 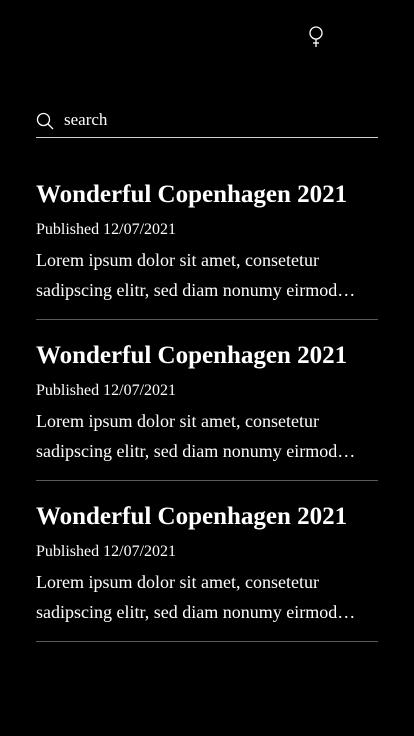 What do you see at coordinates (45, 121) in the screenshot?
I see `search-icon` at bounding box center [45, 121].